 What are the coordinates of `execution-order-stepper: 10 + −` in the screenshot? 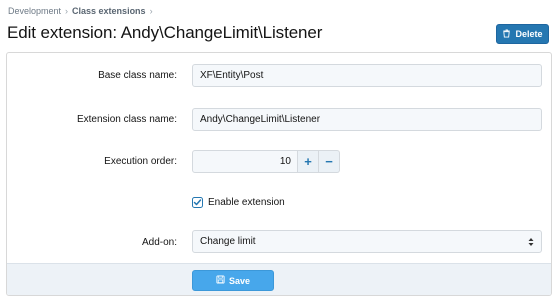 It's located at (266, 161).